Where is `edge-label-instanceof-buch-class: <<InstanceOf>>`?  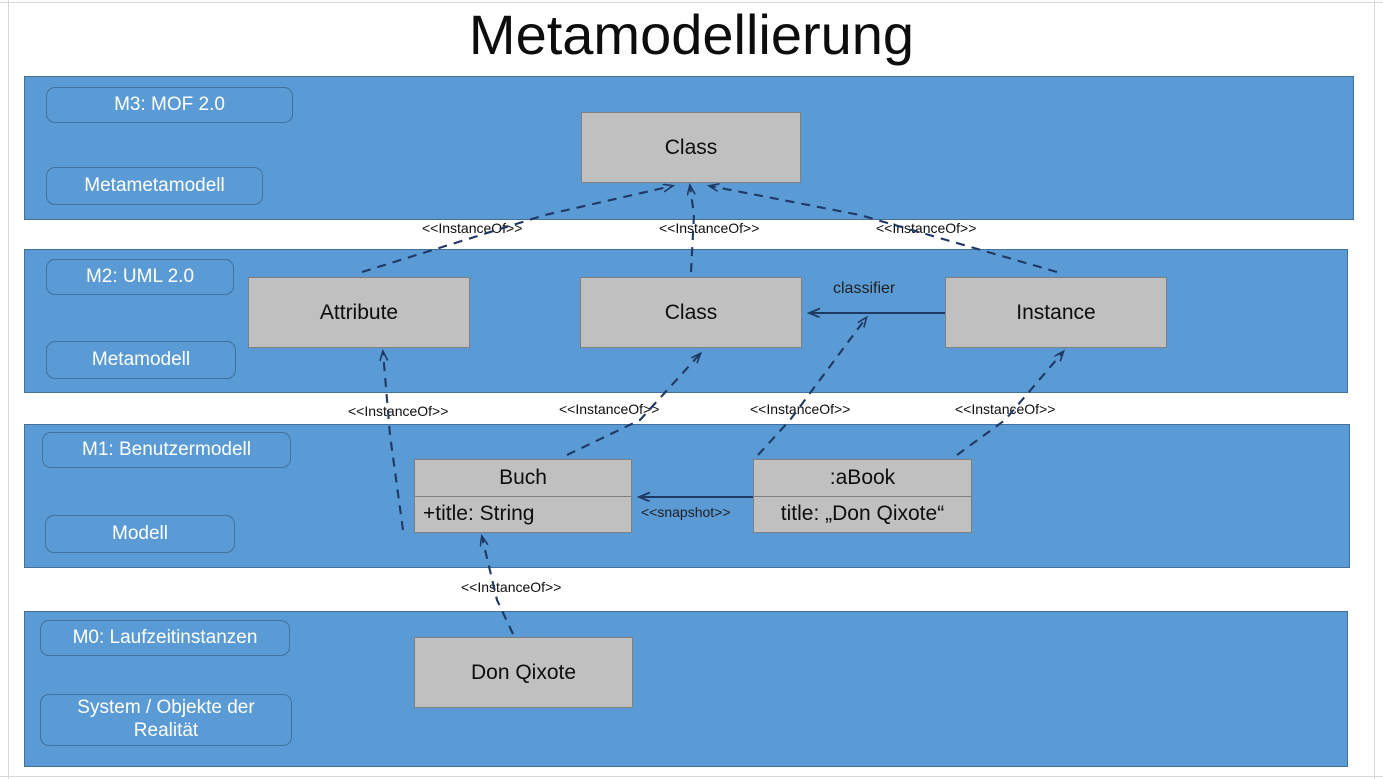 edge-label-instanceof-buch-class: <<InstanceOf>> is located at coordinates (609, 409).